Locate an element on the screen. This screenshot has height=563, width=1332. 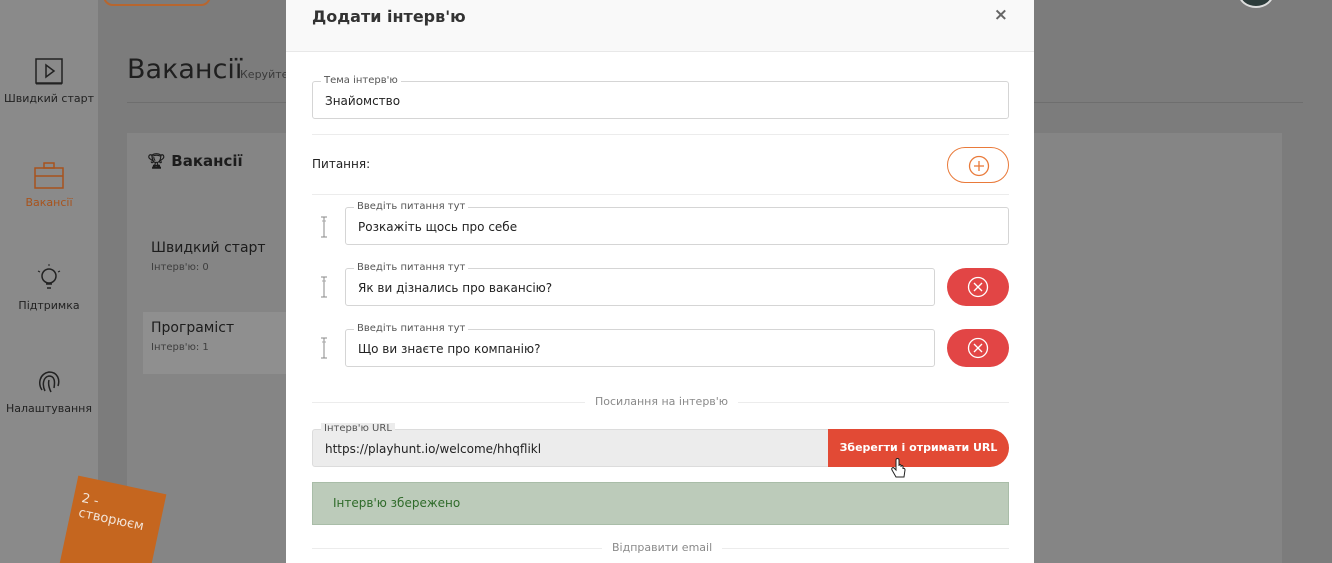
page-subtitle: Керуйте is located at coordinates (264, 74).